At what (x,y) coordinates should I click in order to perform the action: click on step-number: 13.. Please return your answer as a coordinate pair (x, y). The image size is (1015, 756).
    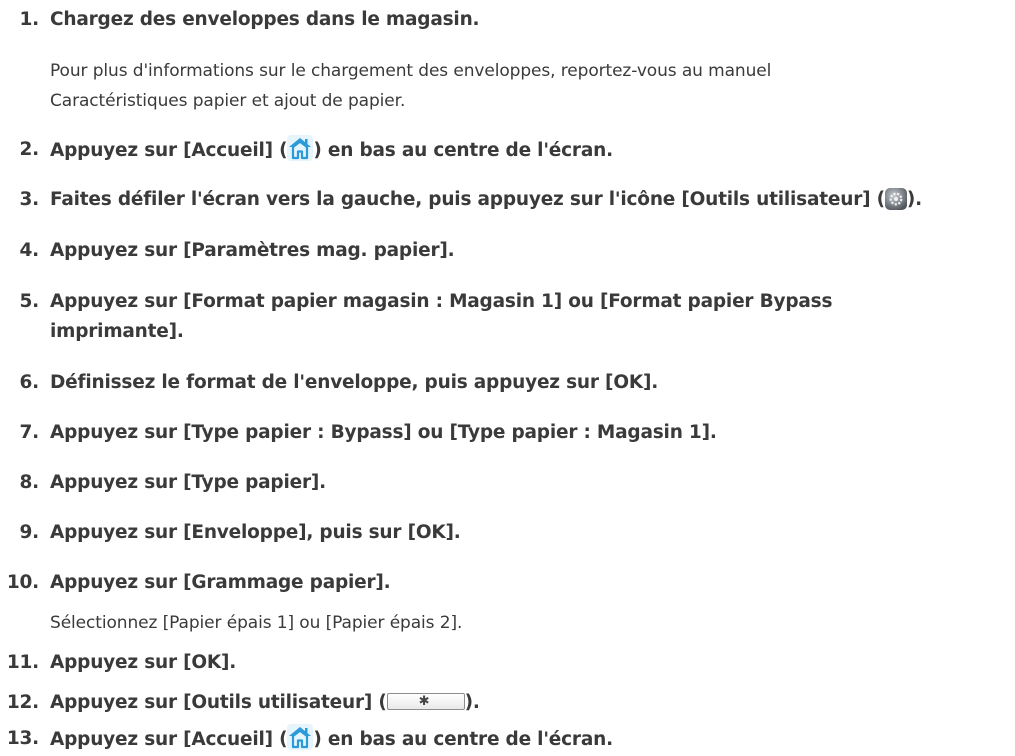
    Looking at the image, I should click on (22, 738).